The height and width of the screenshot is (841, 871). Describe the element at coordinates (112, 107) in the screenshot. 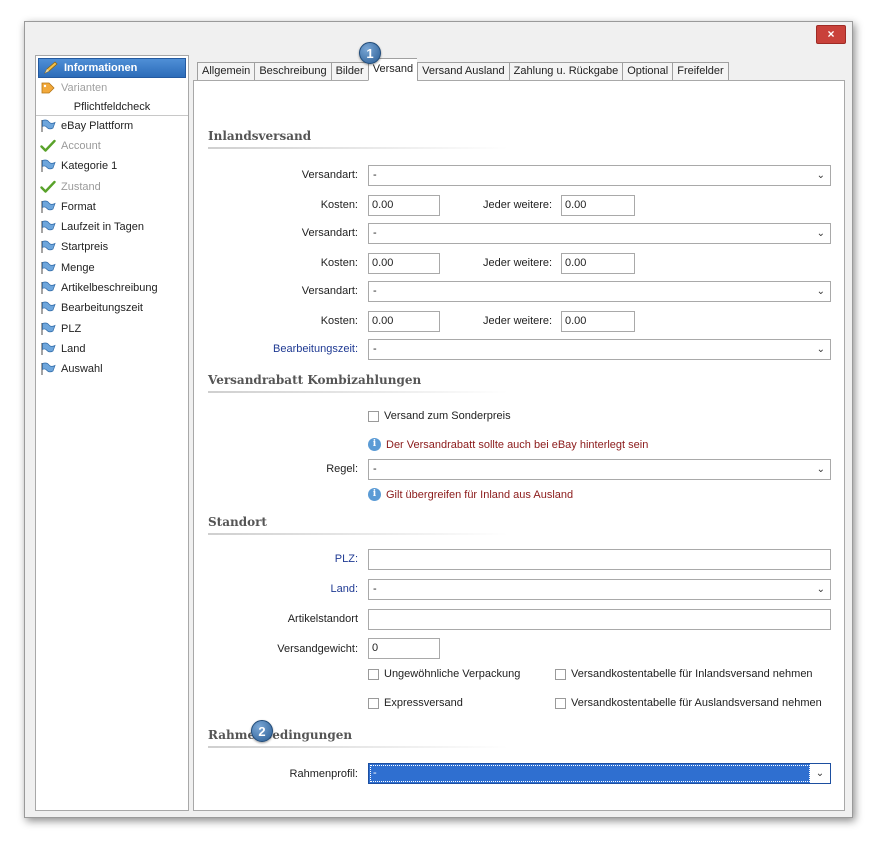

I see `sidebar-header-pflichtfeldcheck: Pflichtfeldcheck` at that location.